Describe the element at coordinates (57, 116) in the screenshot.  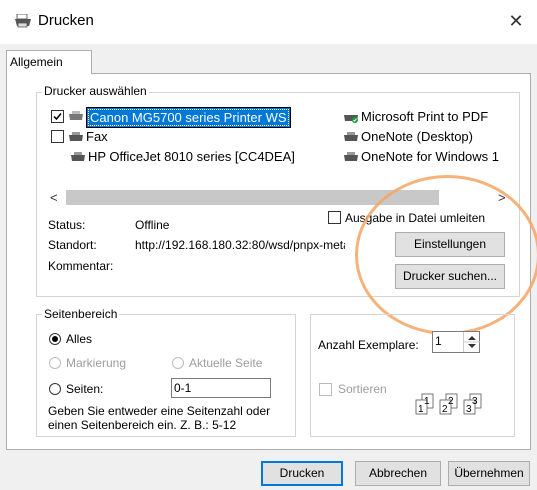
I see `printer-checkbox-canon` at that location.